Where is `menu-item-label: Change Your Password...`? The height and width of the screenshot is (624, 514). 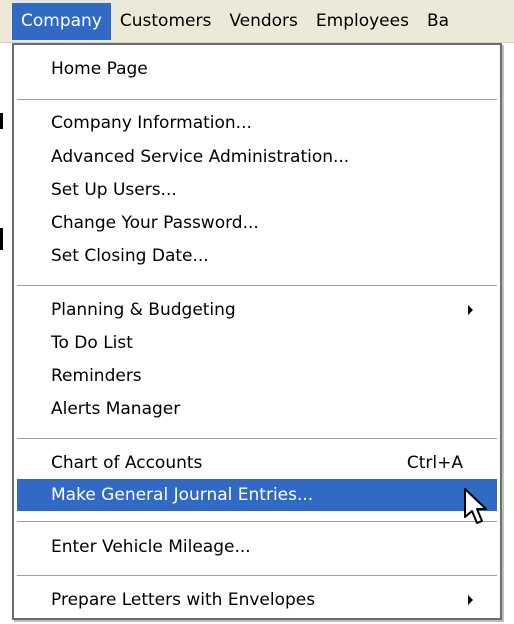 menu-item-label: Change Your Password... is located at coordinates (155, 223).